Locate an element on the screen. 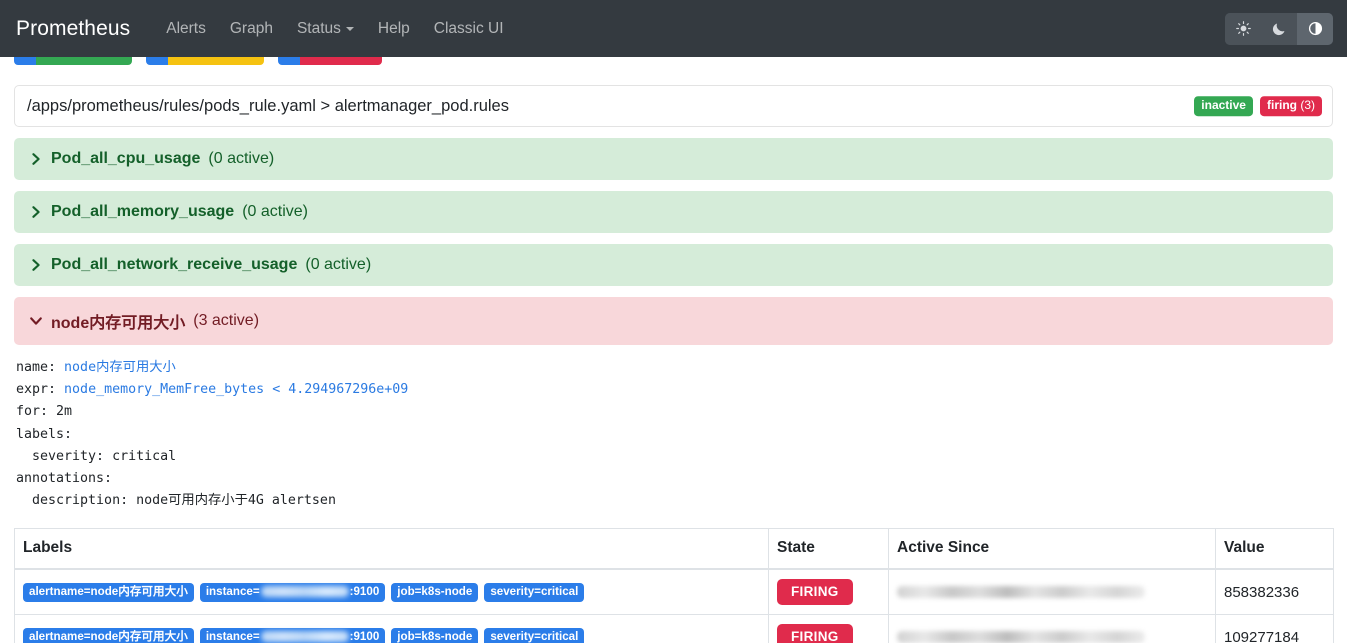 This screenshot has height=643, width=1347. yaml-expr-metric: node_memory_MemFree_bytes is located at coordinates (164, 389).